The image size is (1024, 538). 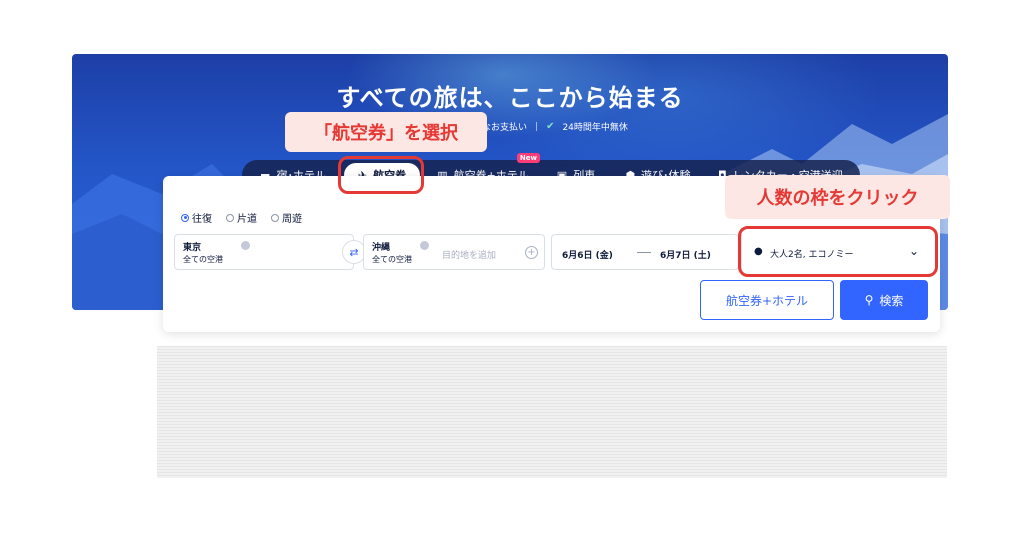 What do you see at coordinates (531, 252) in the screenshot?
I see `add-icon: +` at bounding box center [531, 252].